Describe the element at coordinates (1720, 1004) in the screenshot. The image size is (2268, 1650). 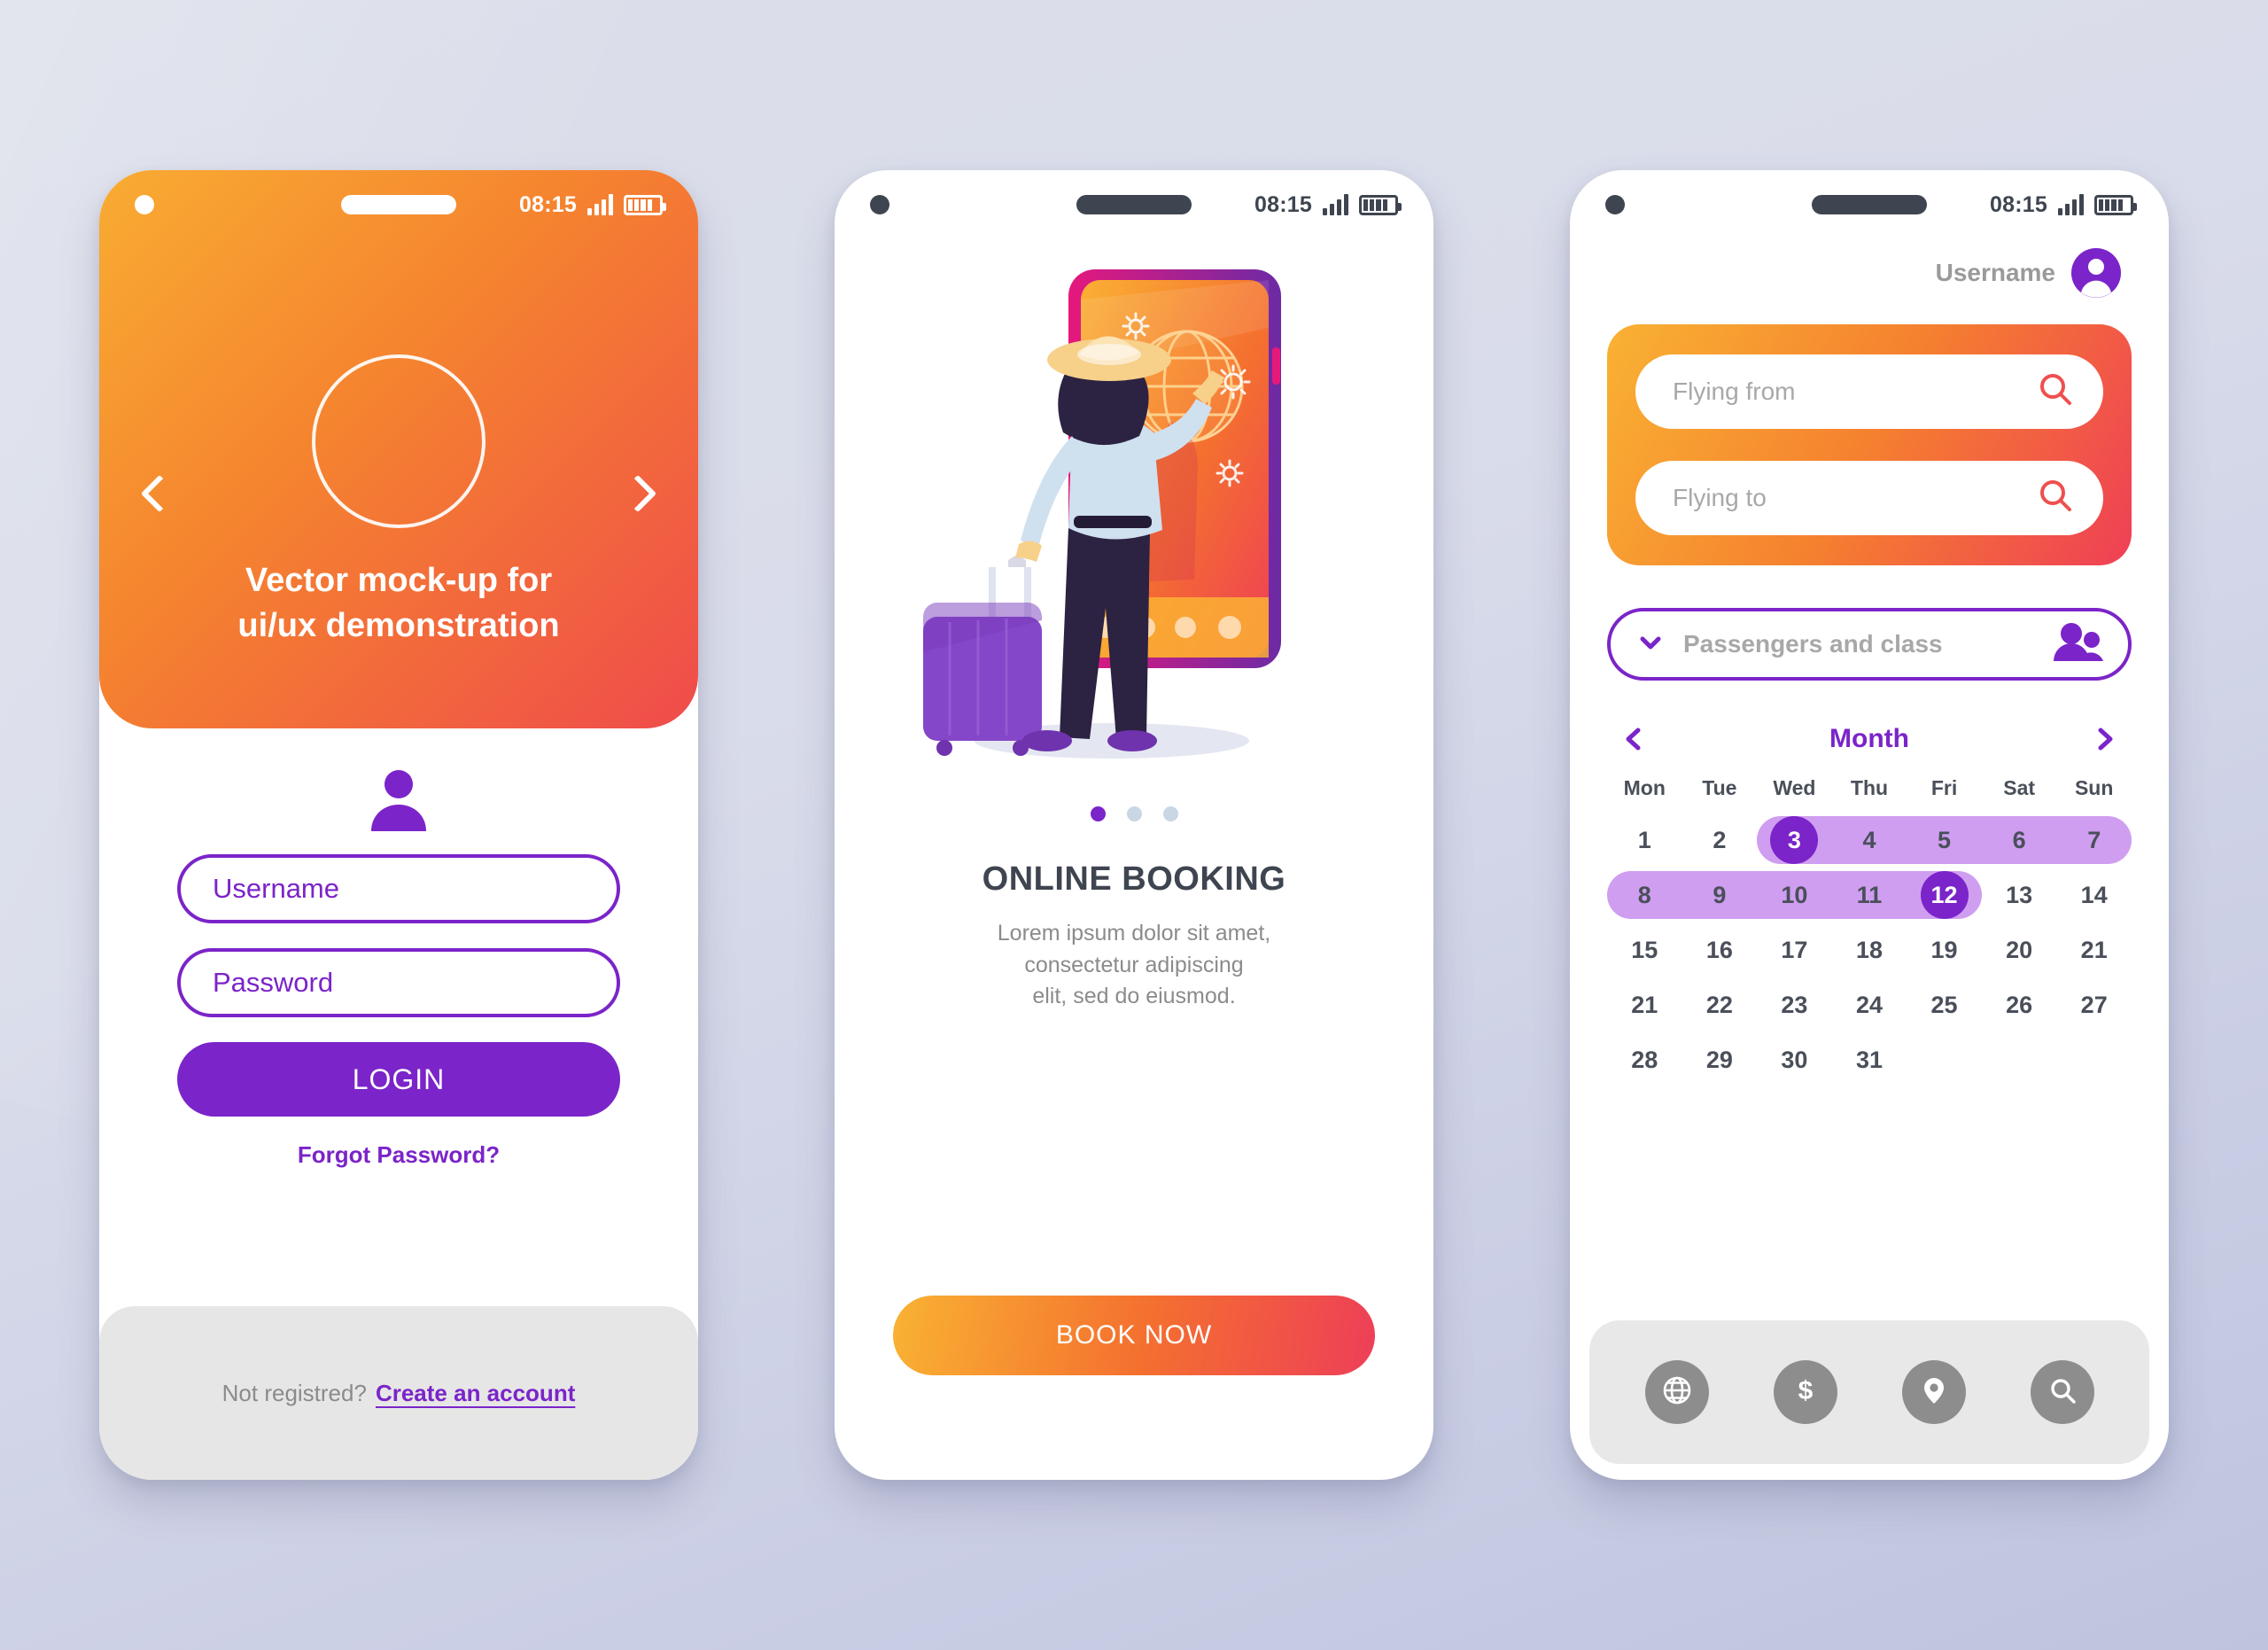
I see `day-cell: 22` at that location.